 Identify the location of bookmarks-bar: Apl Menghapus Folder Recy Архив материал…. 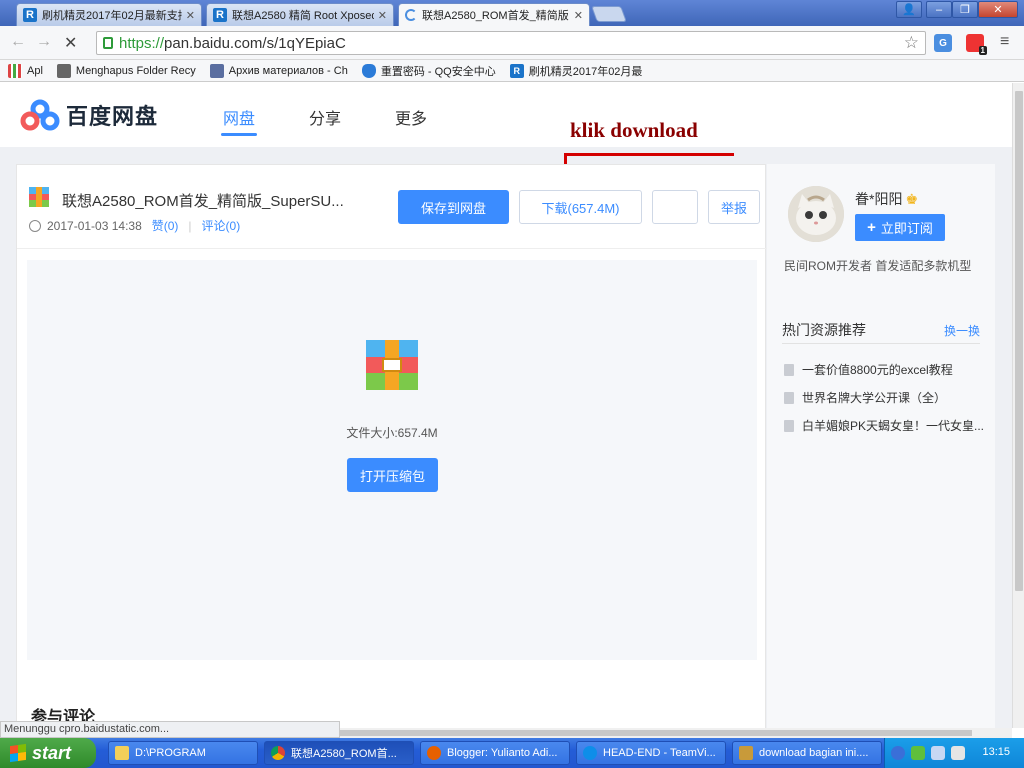
(512, 71).